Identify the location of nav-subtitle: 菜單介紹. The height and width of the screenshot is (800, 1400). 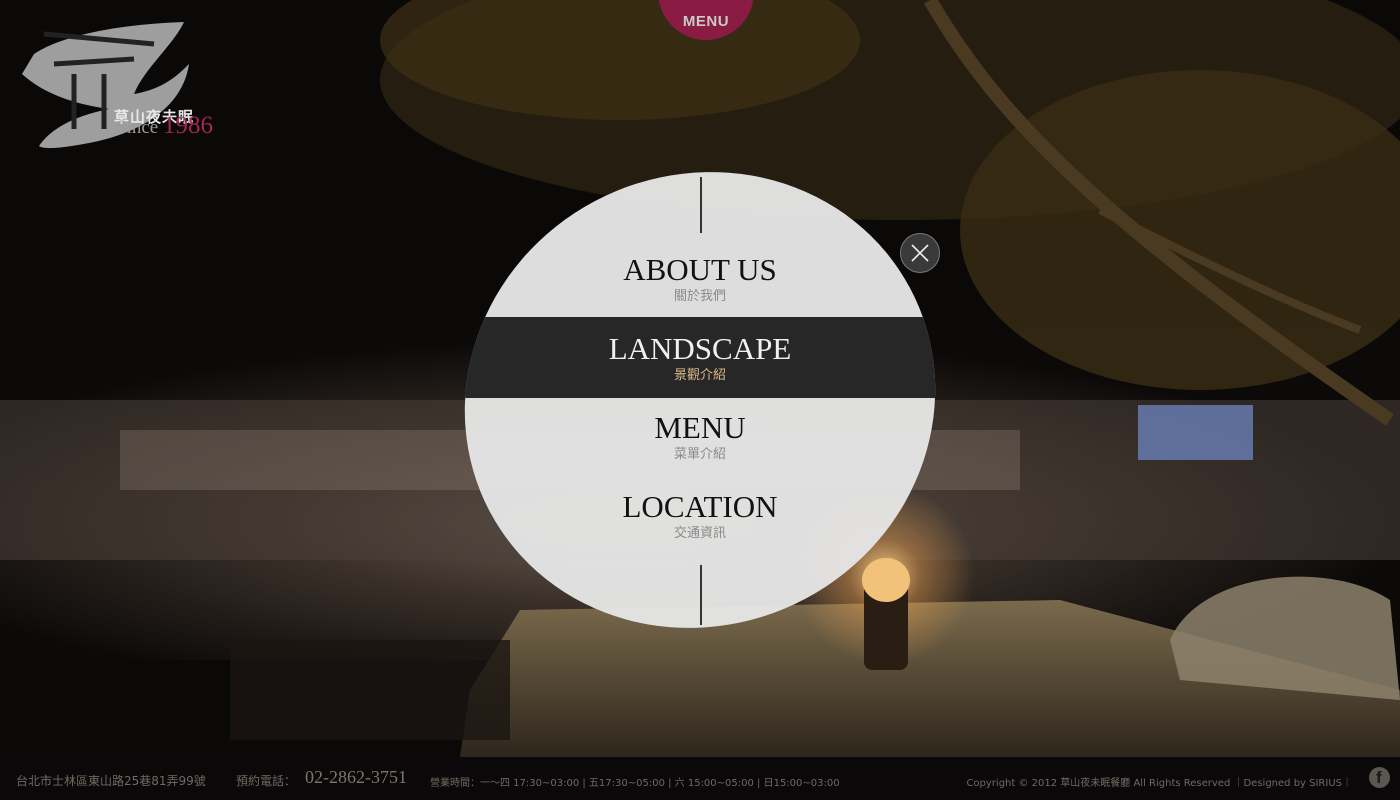
(699, 454).